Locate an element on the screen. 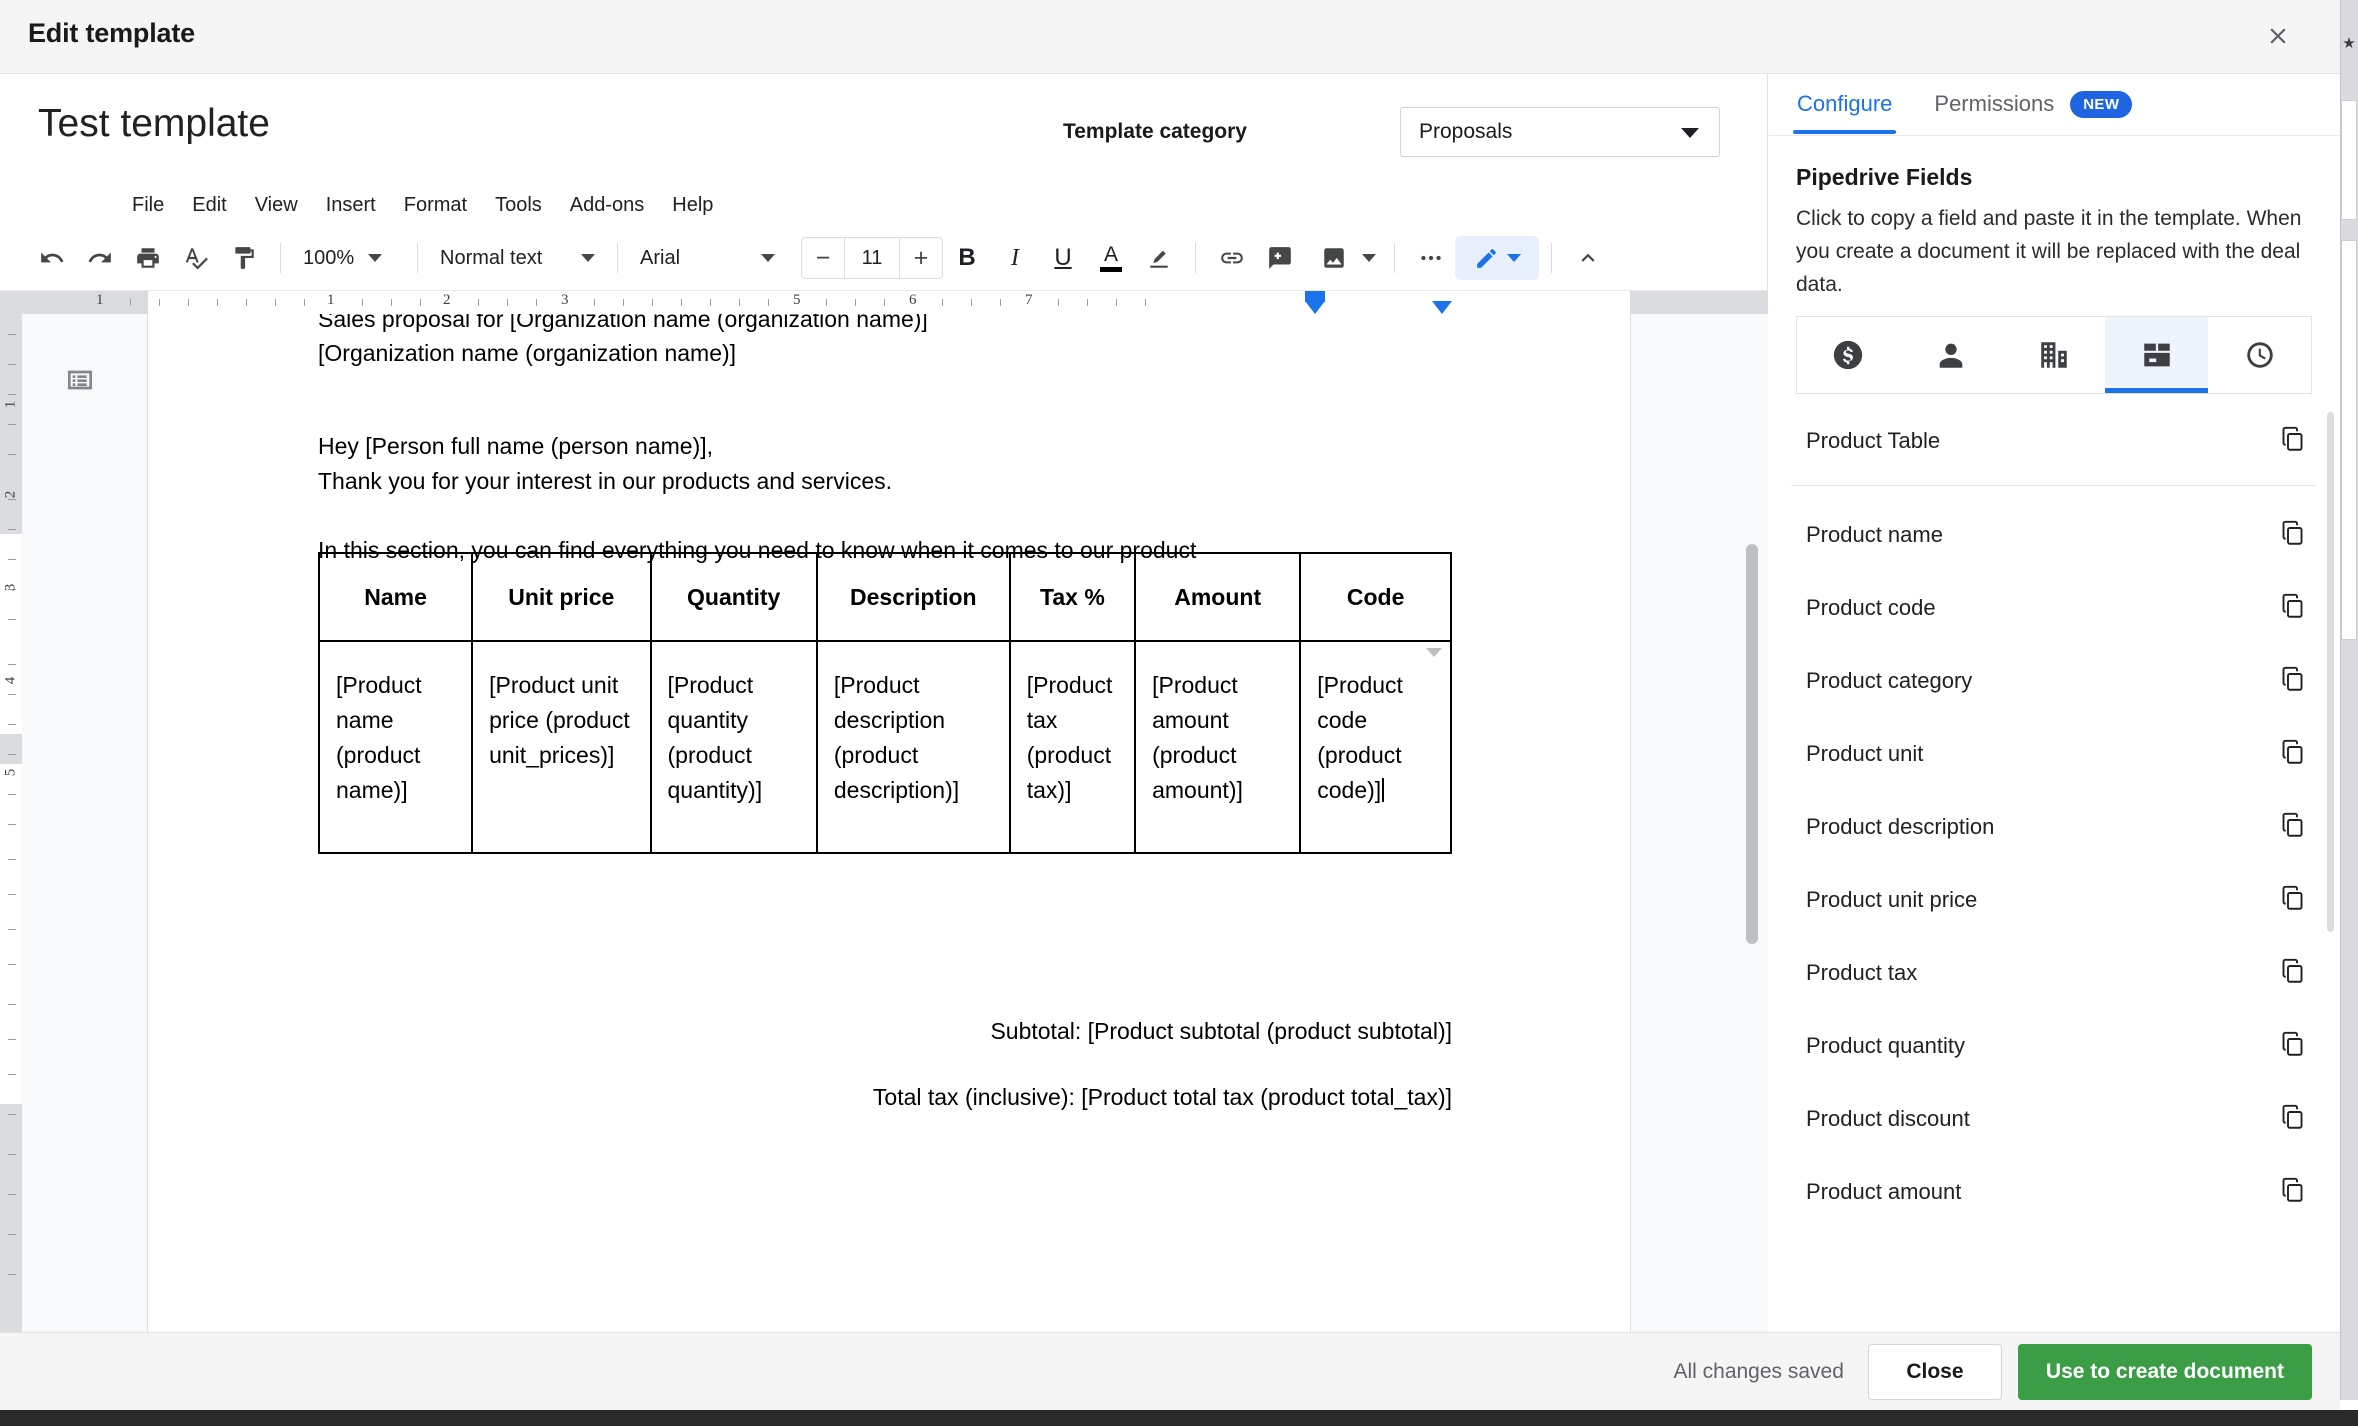 This screenshot has width=2358, height=1426. new-badge: NEW is located at coordinates (2101, 104).